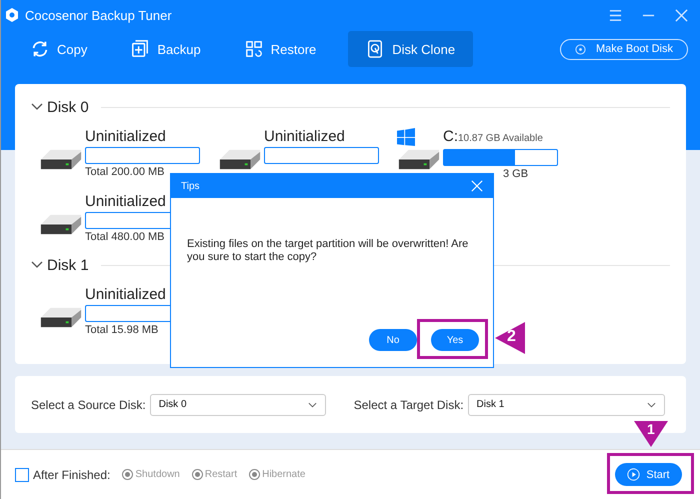  I want to click on partition-total: 3 GB, so click(515, 174).